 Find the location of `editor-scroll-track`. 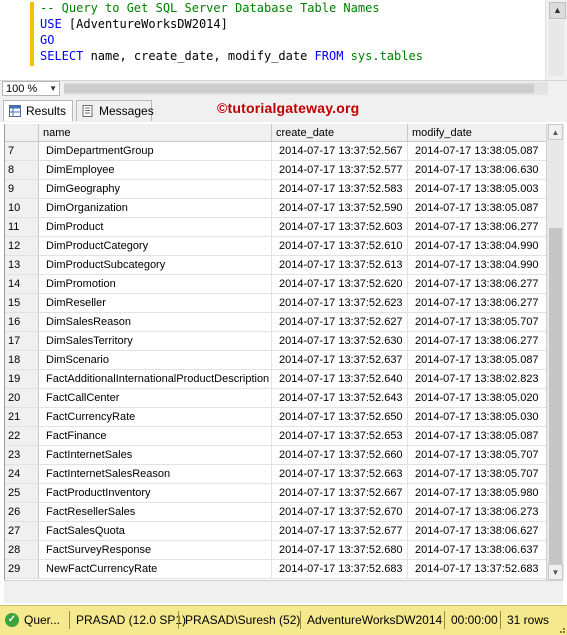

editor-scroll-track is located at coordinates (556, 48).